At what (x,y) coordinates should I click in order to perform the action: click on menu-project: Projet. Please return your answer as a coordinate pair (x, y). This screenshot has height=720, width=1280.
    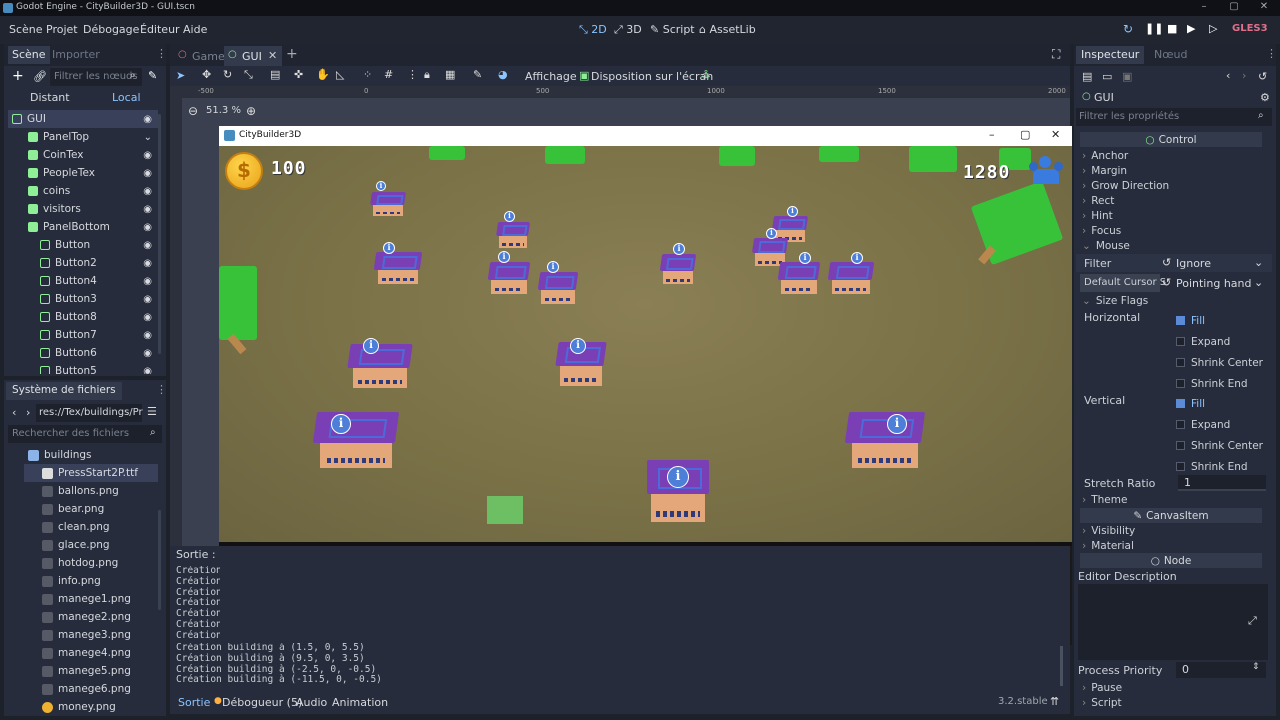
    Looking at the image, I should click on (62, 29).